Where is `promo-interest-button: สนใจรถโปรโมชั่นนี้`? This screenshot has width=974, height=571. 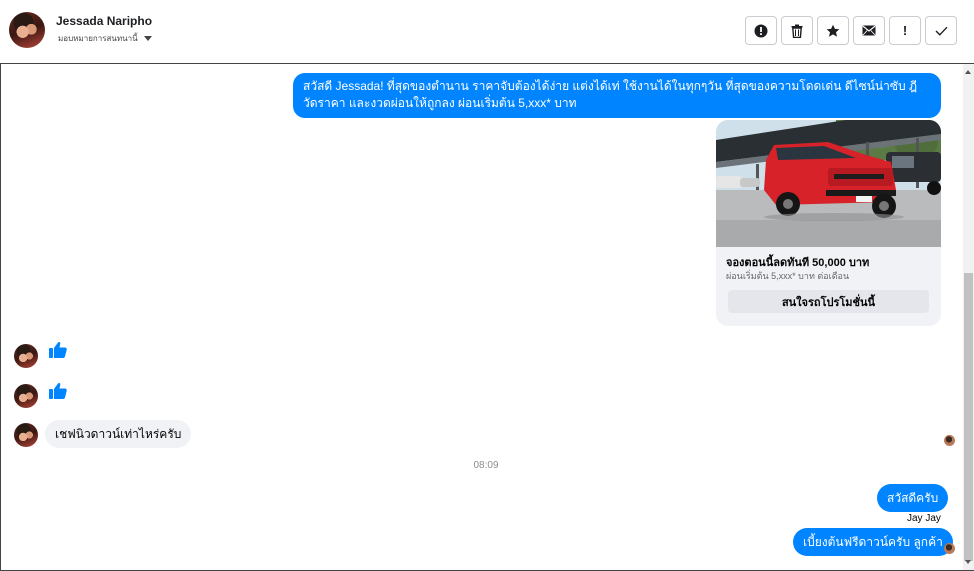
promo-interest-button: สนใจรถโปรโมชั่นนี้ is located at coordinates (828, 301).